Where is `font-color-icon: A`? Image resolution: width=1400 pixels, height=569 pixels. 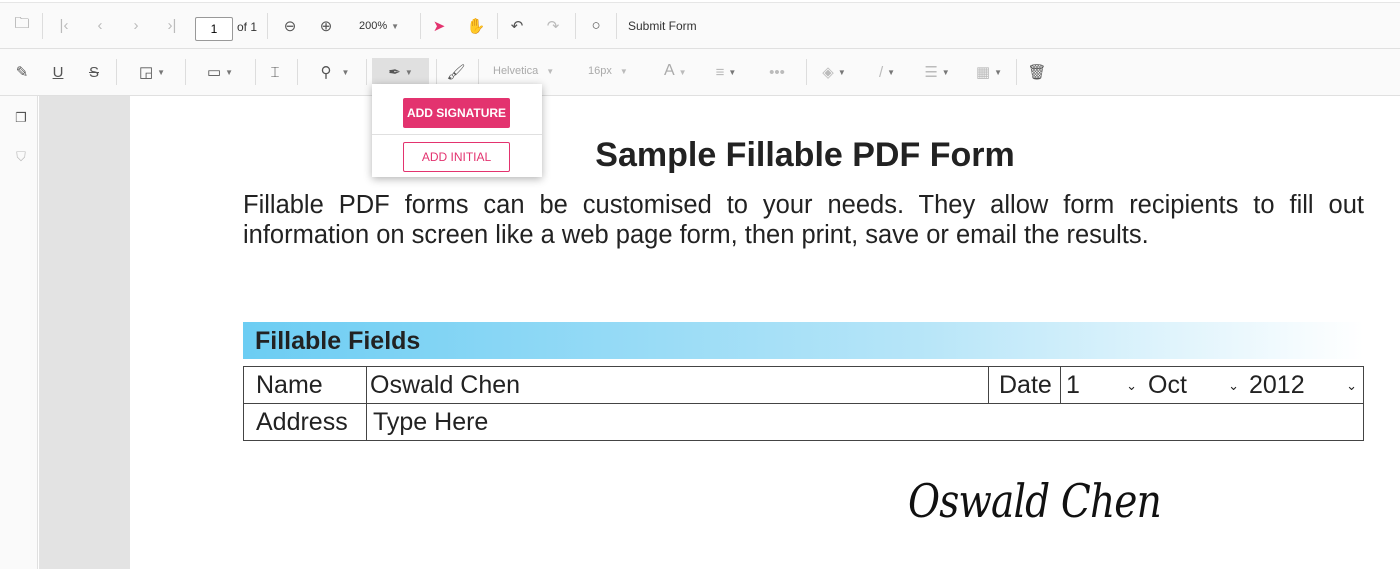 font-color-icon: A is located at coordinates (669, 70).